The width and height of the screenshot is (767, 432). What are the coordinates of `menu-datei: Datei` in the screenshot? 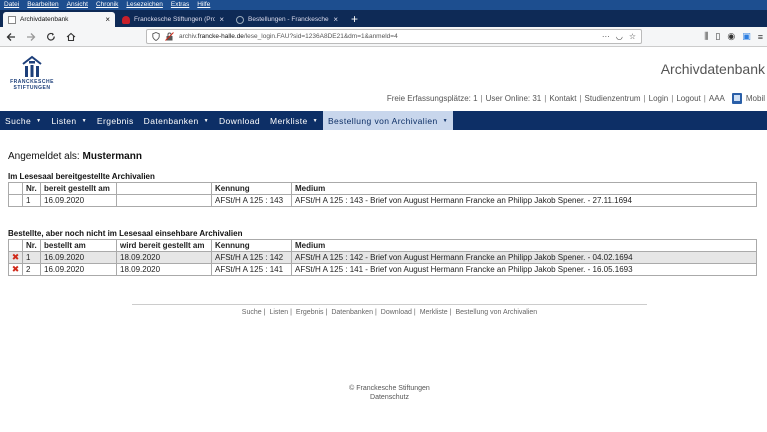 It's located at (11, 5).